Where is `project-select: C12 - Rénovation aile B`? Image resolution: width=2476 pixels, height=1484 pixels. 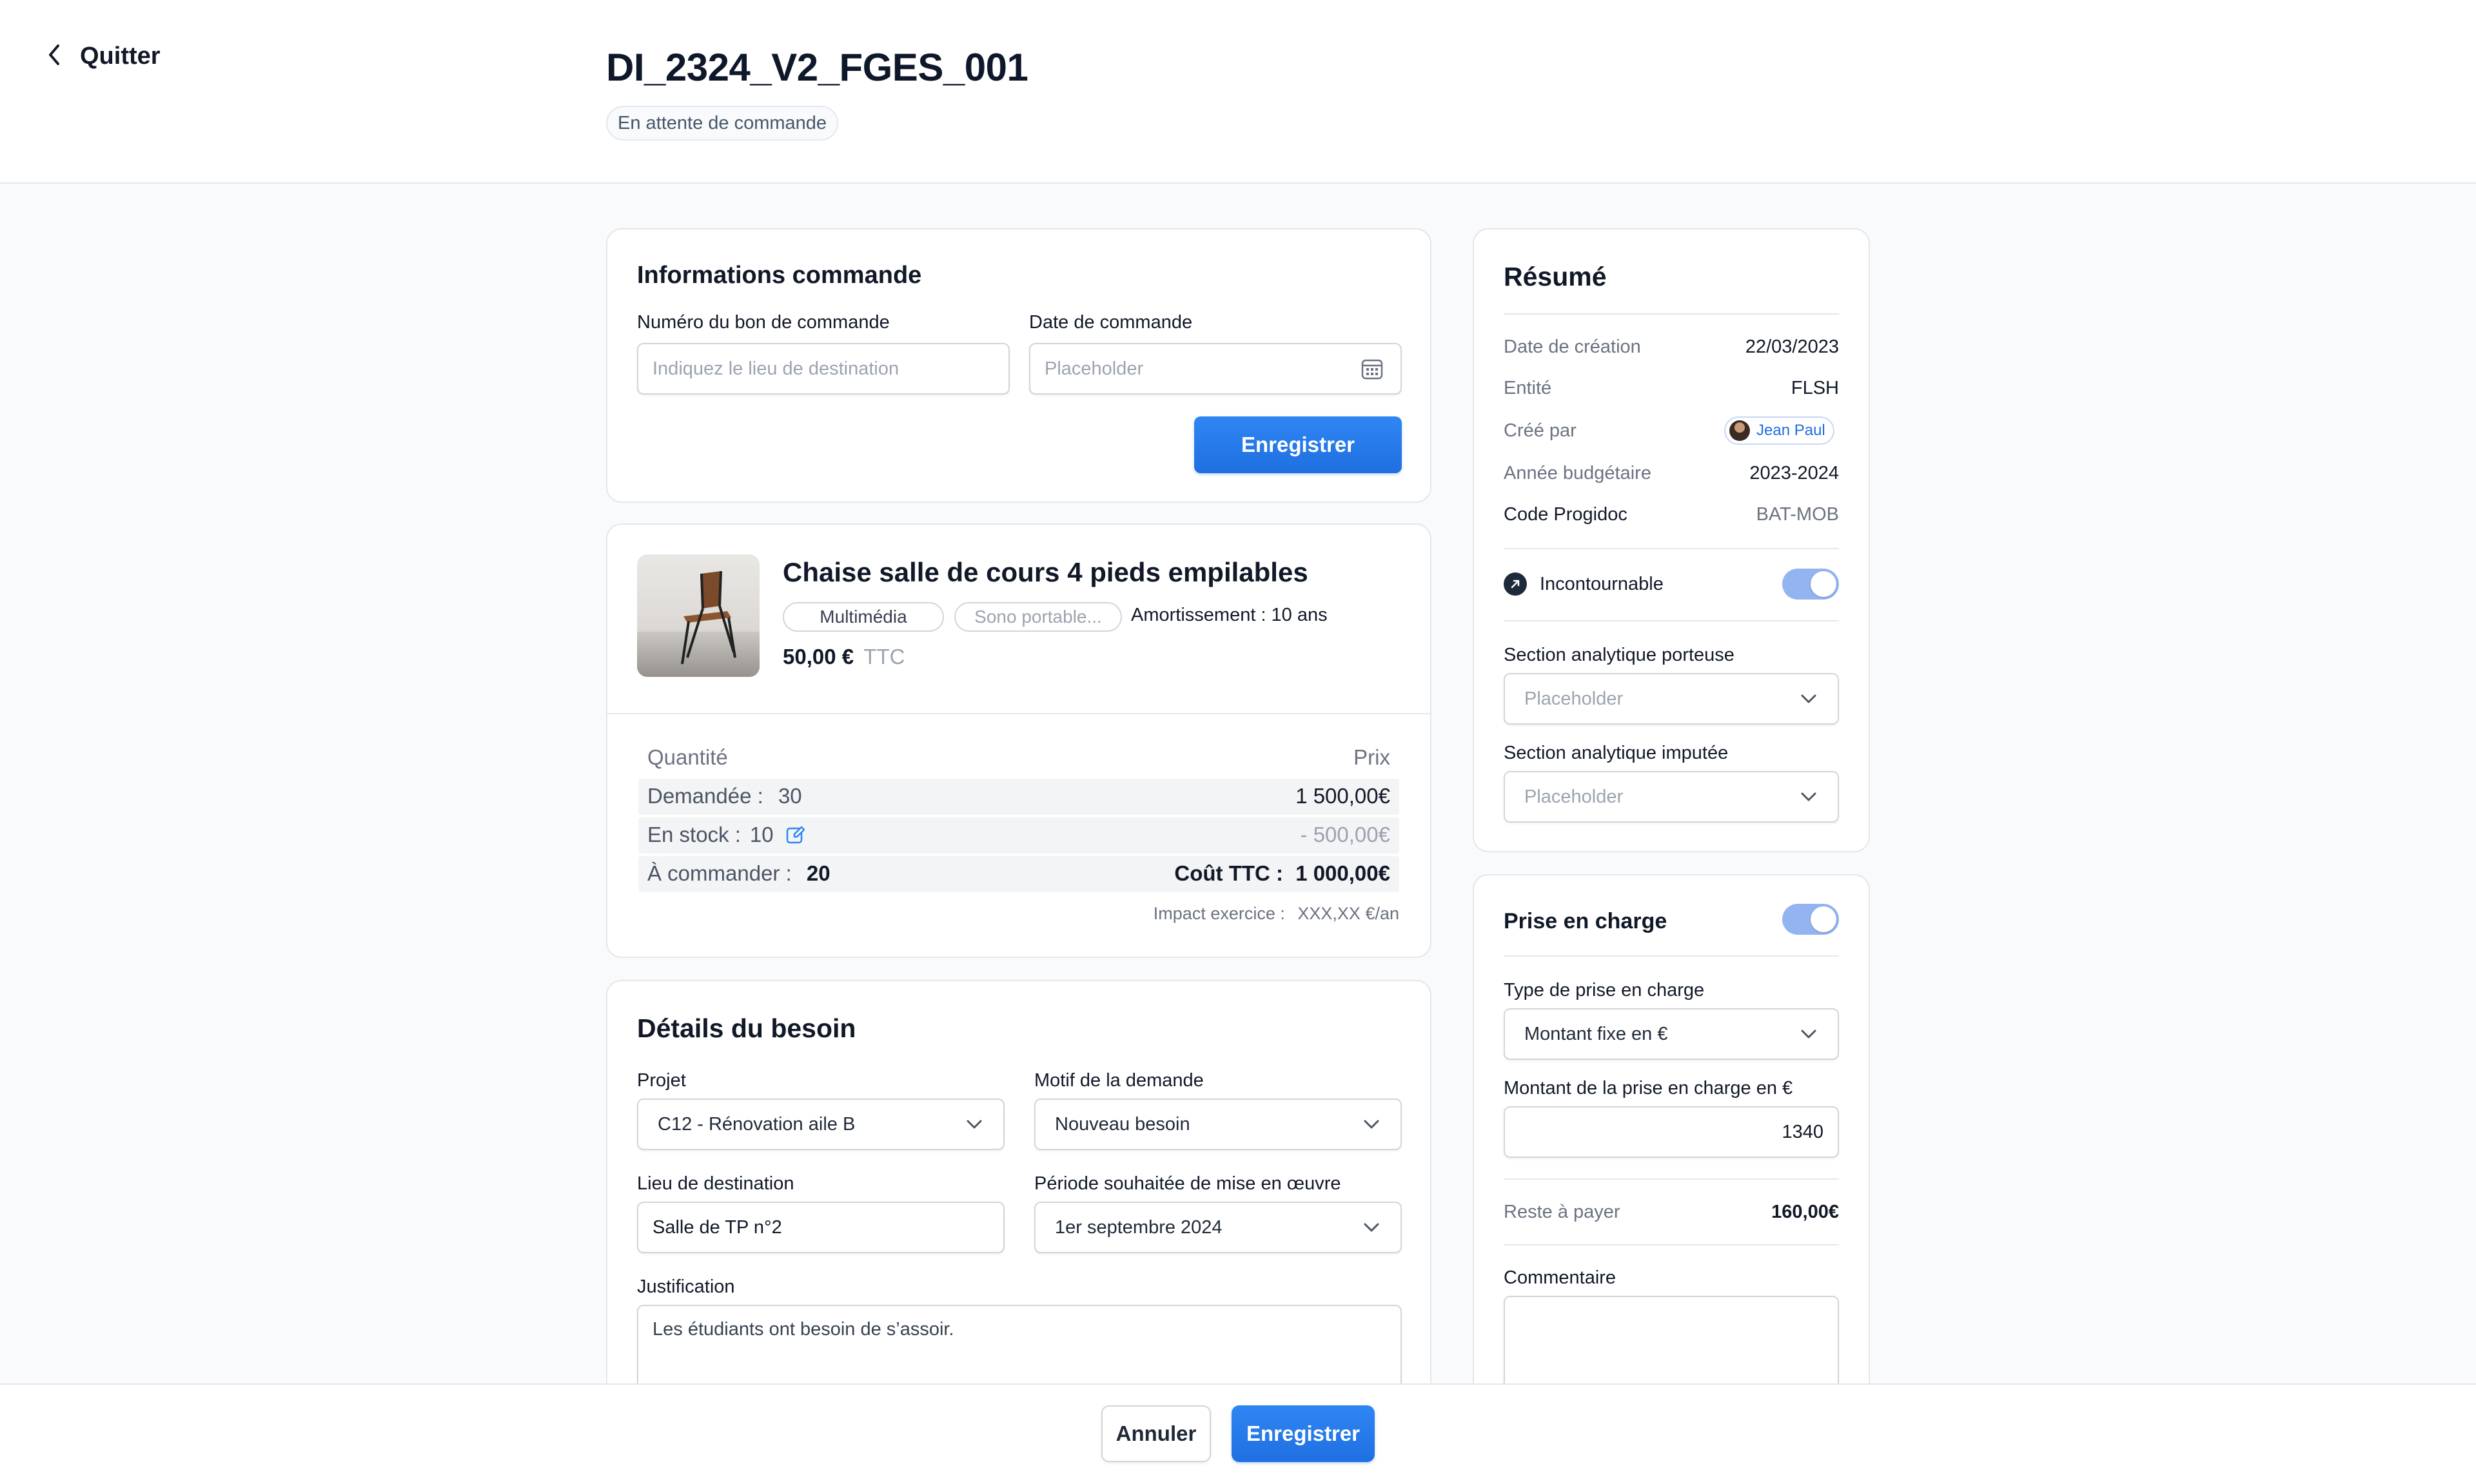
project-select: C12 - Rénovation aile B is located at coordinates (821, 1124).